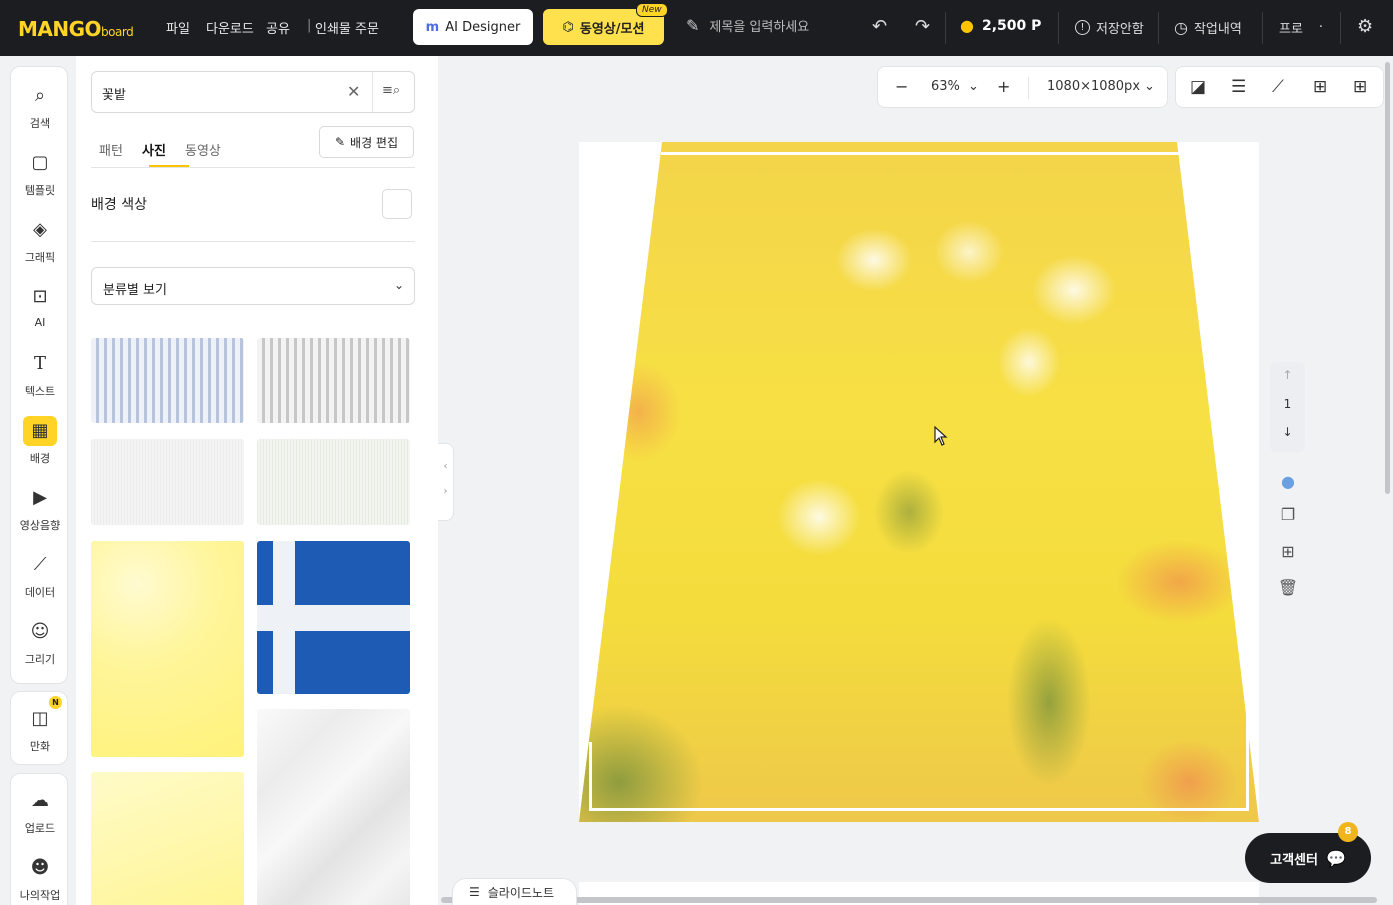  What do you see at coordinates (397, 204) in the screenshot?
I see `background-color-swatch` at bounding box center [397, 204].